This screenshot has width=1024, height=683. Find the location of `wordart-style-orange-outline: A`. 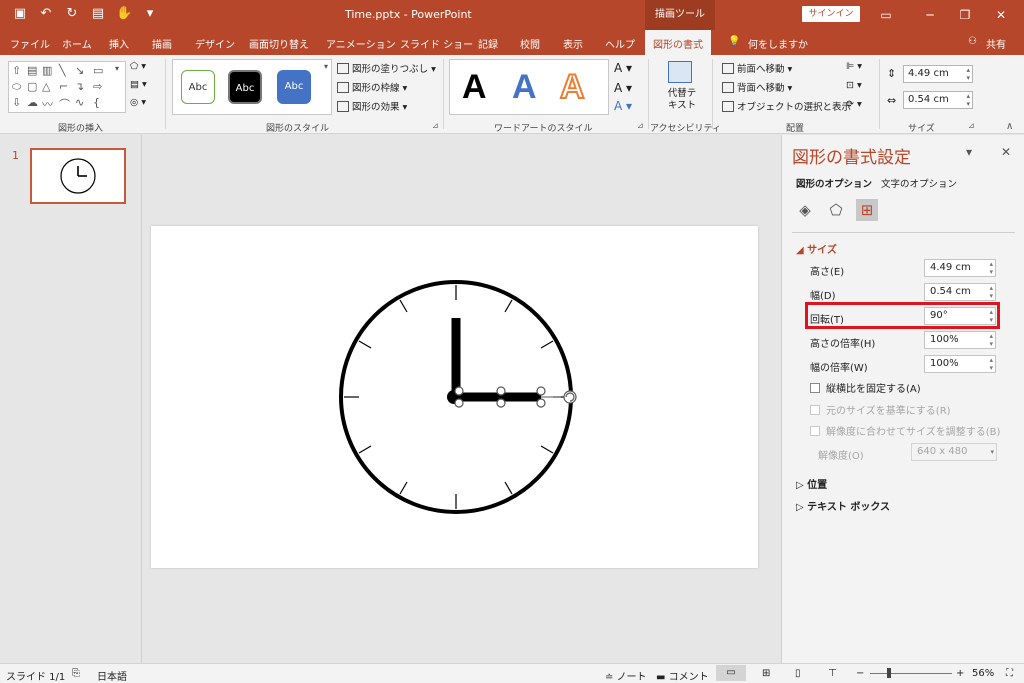

wordart-style-orange-outline: A is located at coordinates (572, 87).